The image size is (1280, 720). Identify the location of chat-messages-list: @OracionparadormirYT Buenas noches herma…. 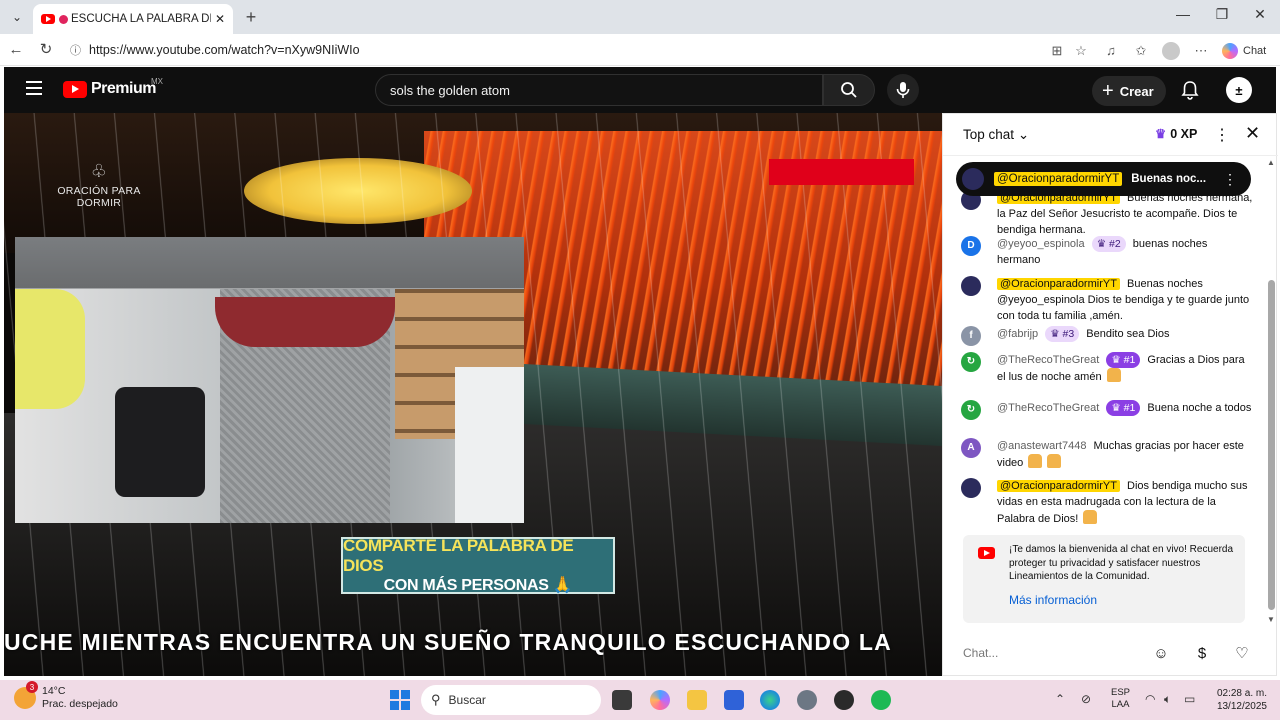
(1104, 357).